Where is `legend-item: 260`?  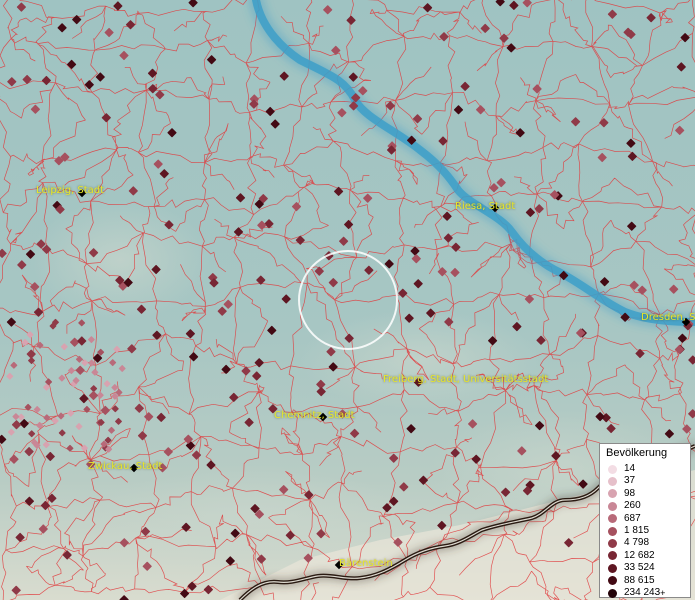
legend-item: 260 is located at coordinates (624, 506).